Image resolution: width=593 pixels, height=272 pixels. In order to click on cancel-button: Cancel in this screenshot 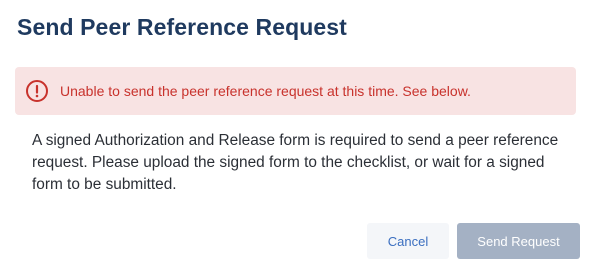, I will do `click(408, 241)`.